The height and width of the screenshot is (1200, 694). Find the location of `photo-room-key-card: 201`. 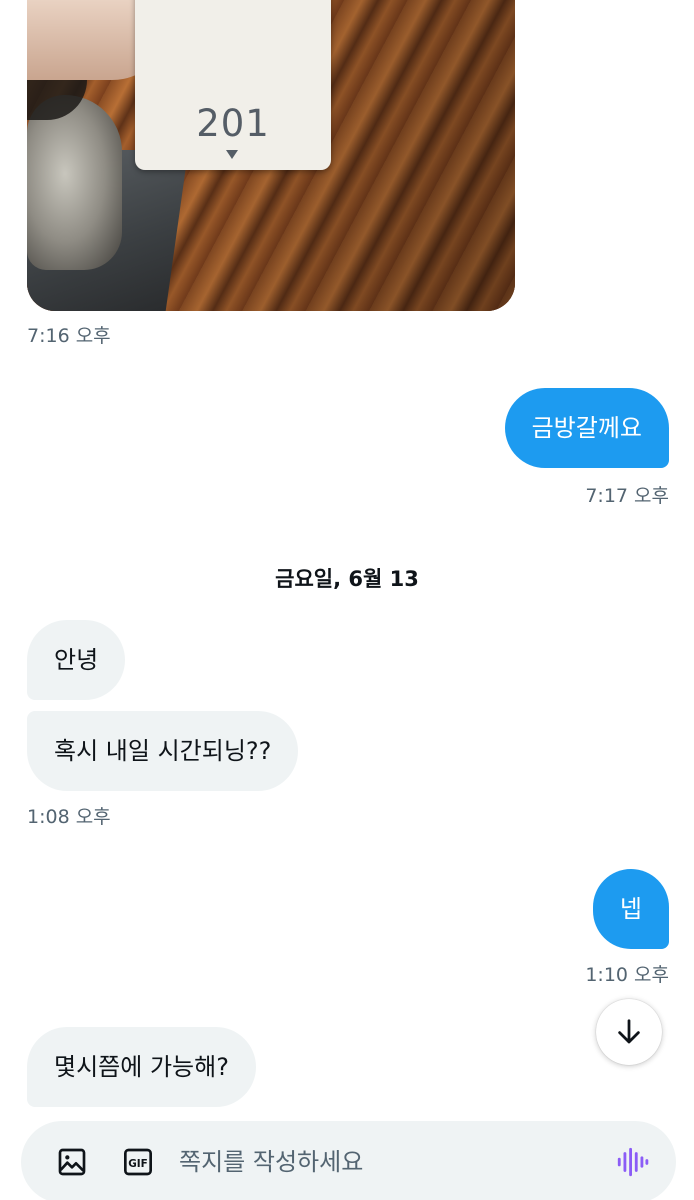

photo-room-key-card: 201 is located at coordinates (233, 85).